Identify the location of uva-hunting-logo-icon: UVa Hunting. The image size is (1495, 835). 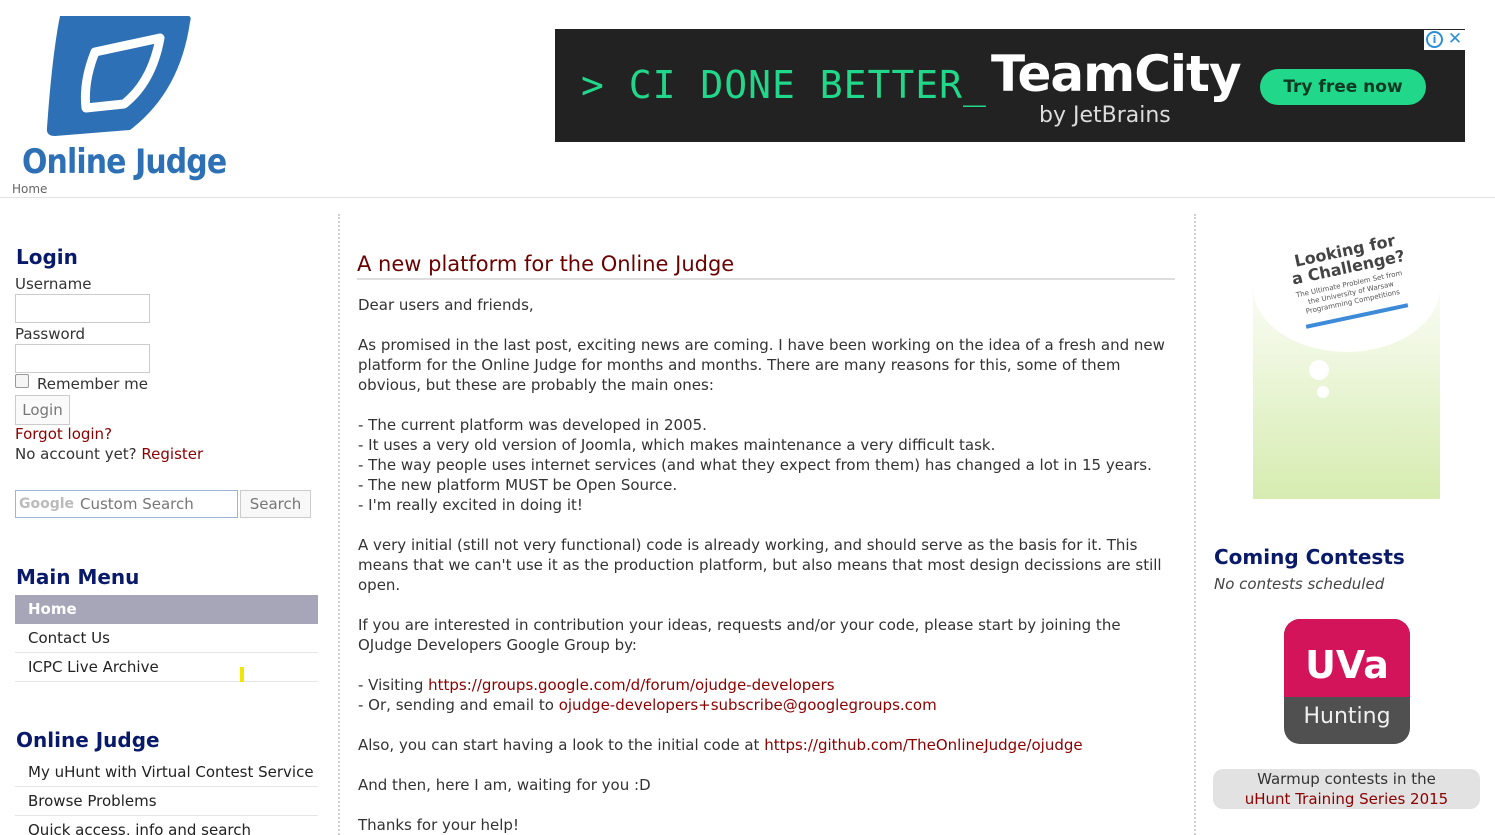
(1347, 681).